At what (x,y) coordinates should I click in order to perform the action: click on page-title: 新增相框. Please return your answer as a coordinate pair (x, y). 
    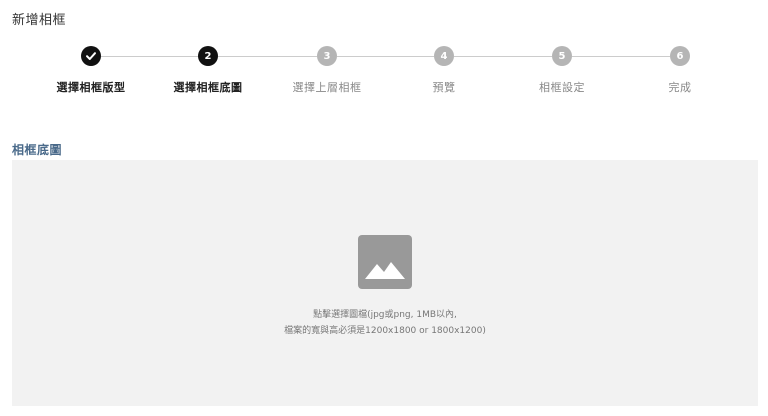
    Looking at the image, I should click on (39, 20).